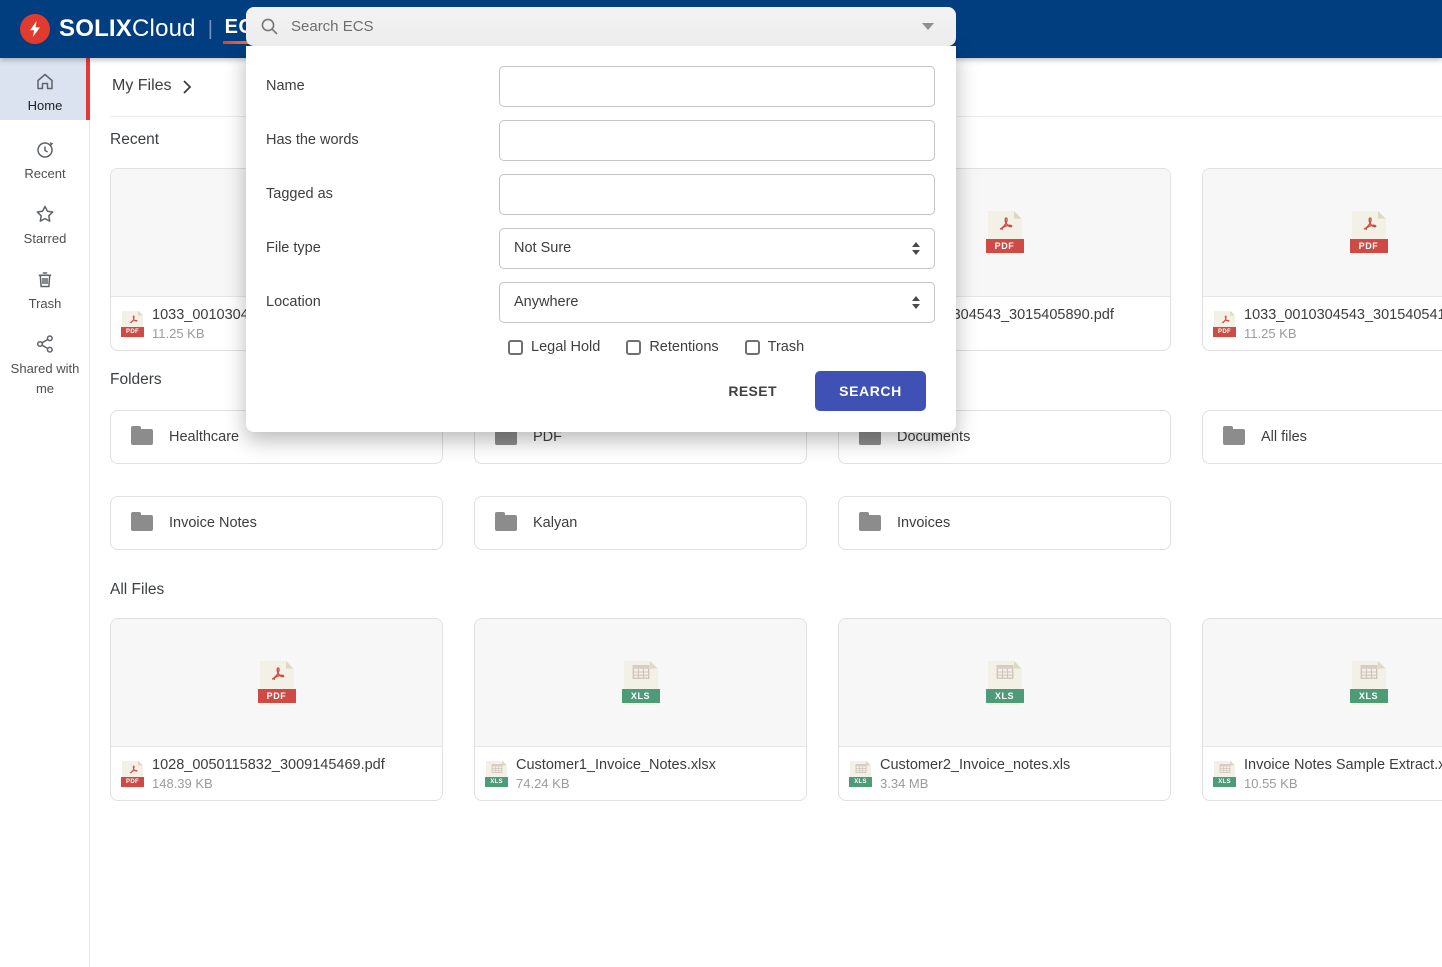 Image resolution: width=1442 pixels, height=967 pixels. I want to click on reset-button: RESET, so click(752, 391).